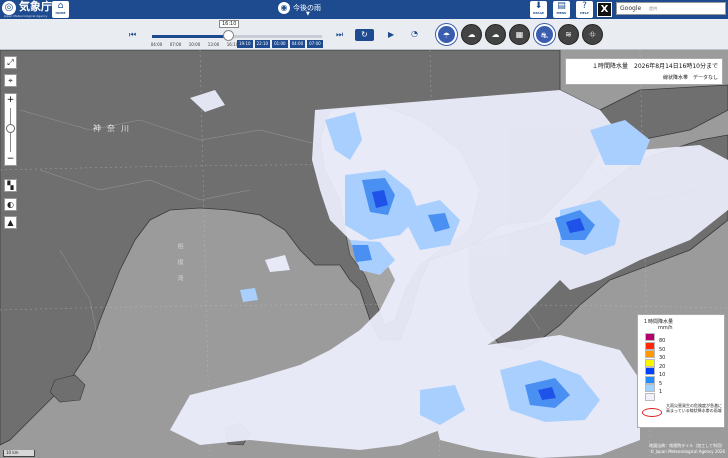 The height and width of the screenshot is (458, 728). I want to click on snow-cloud-icon: ☁, so click(471, 34).